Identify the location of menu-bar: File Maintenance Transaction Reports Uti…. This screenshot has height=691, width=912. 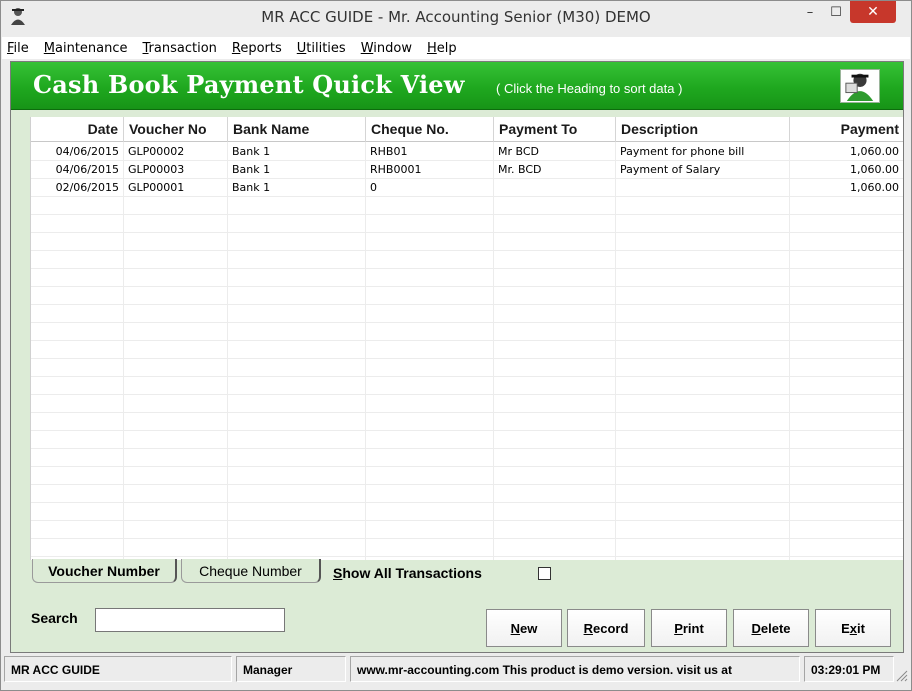
(456, 48).